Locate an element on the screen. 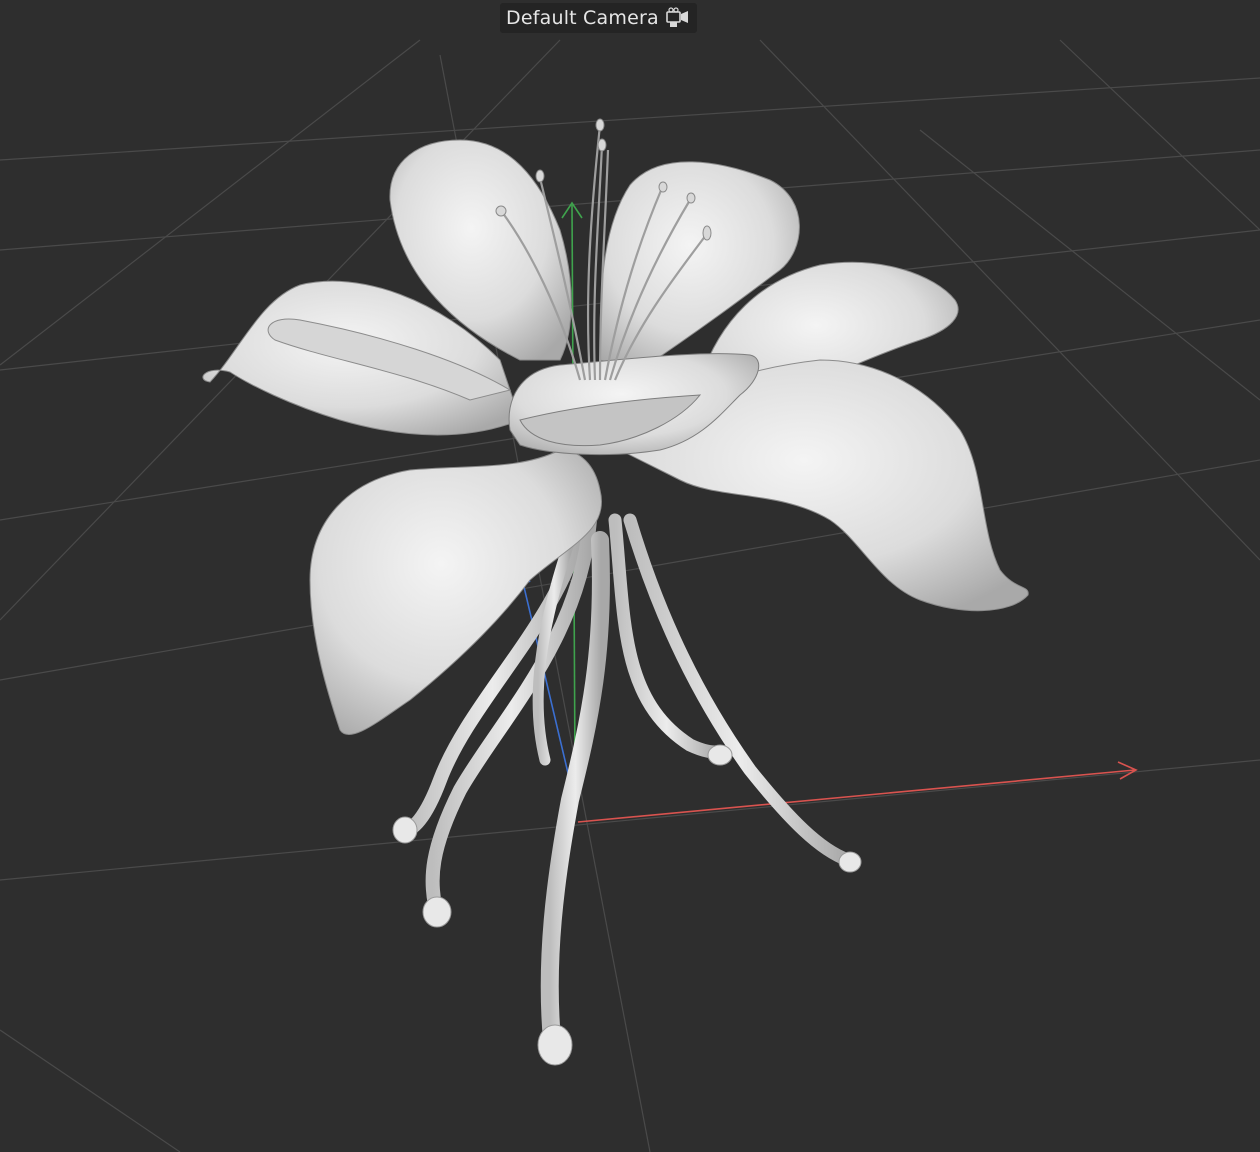 The height and width of the screenshot is (1152, 1260). camera-icon is located at coordinates (678, 18).